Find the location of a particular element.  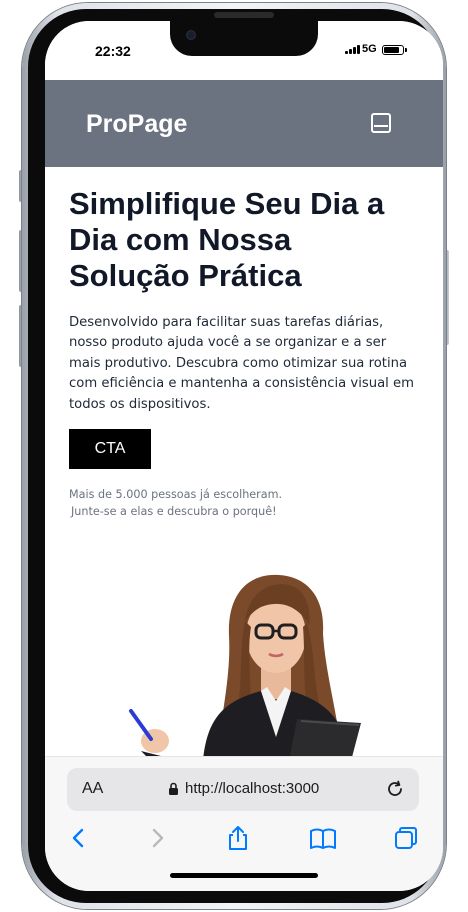

businesswoman-illustration is located at coordinates (245, 667).